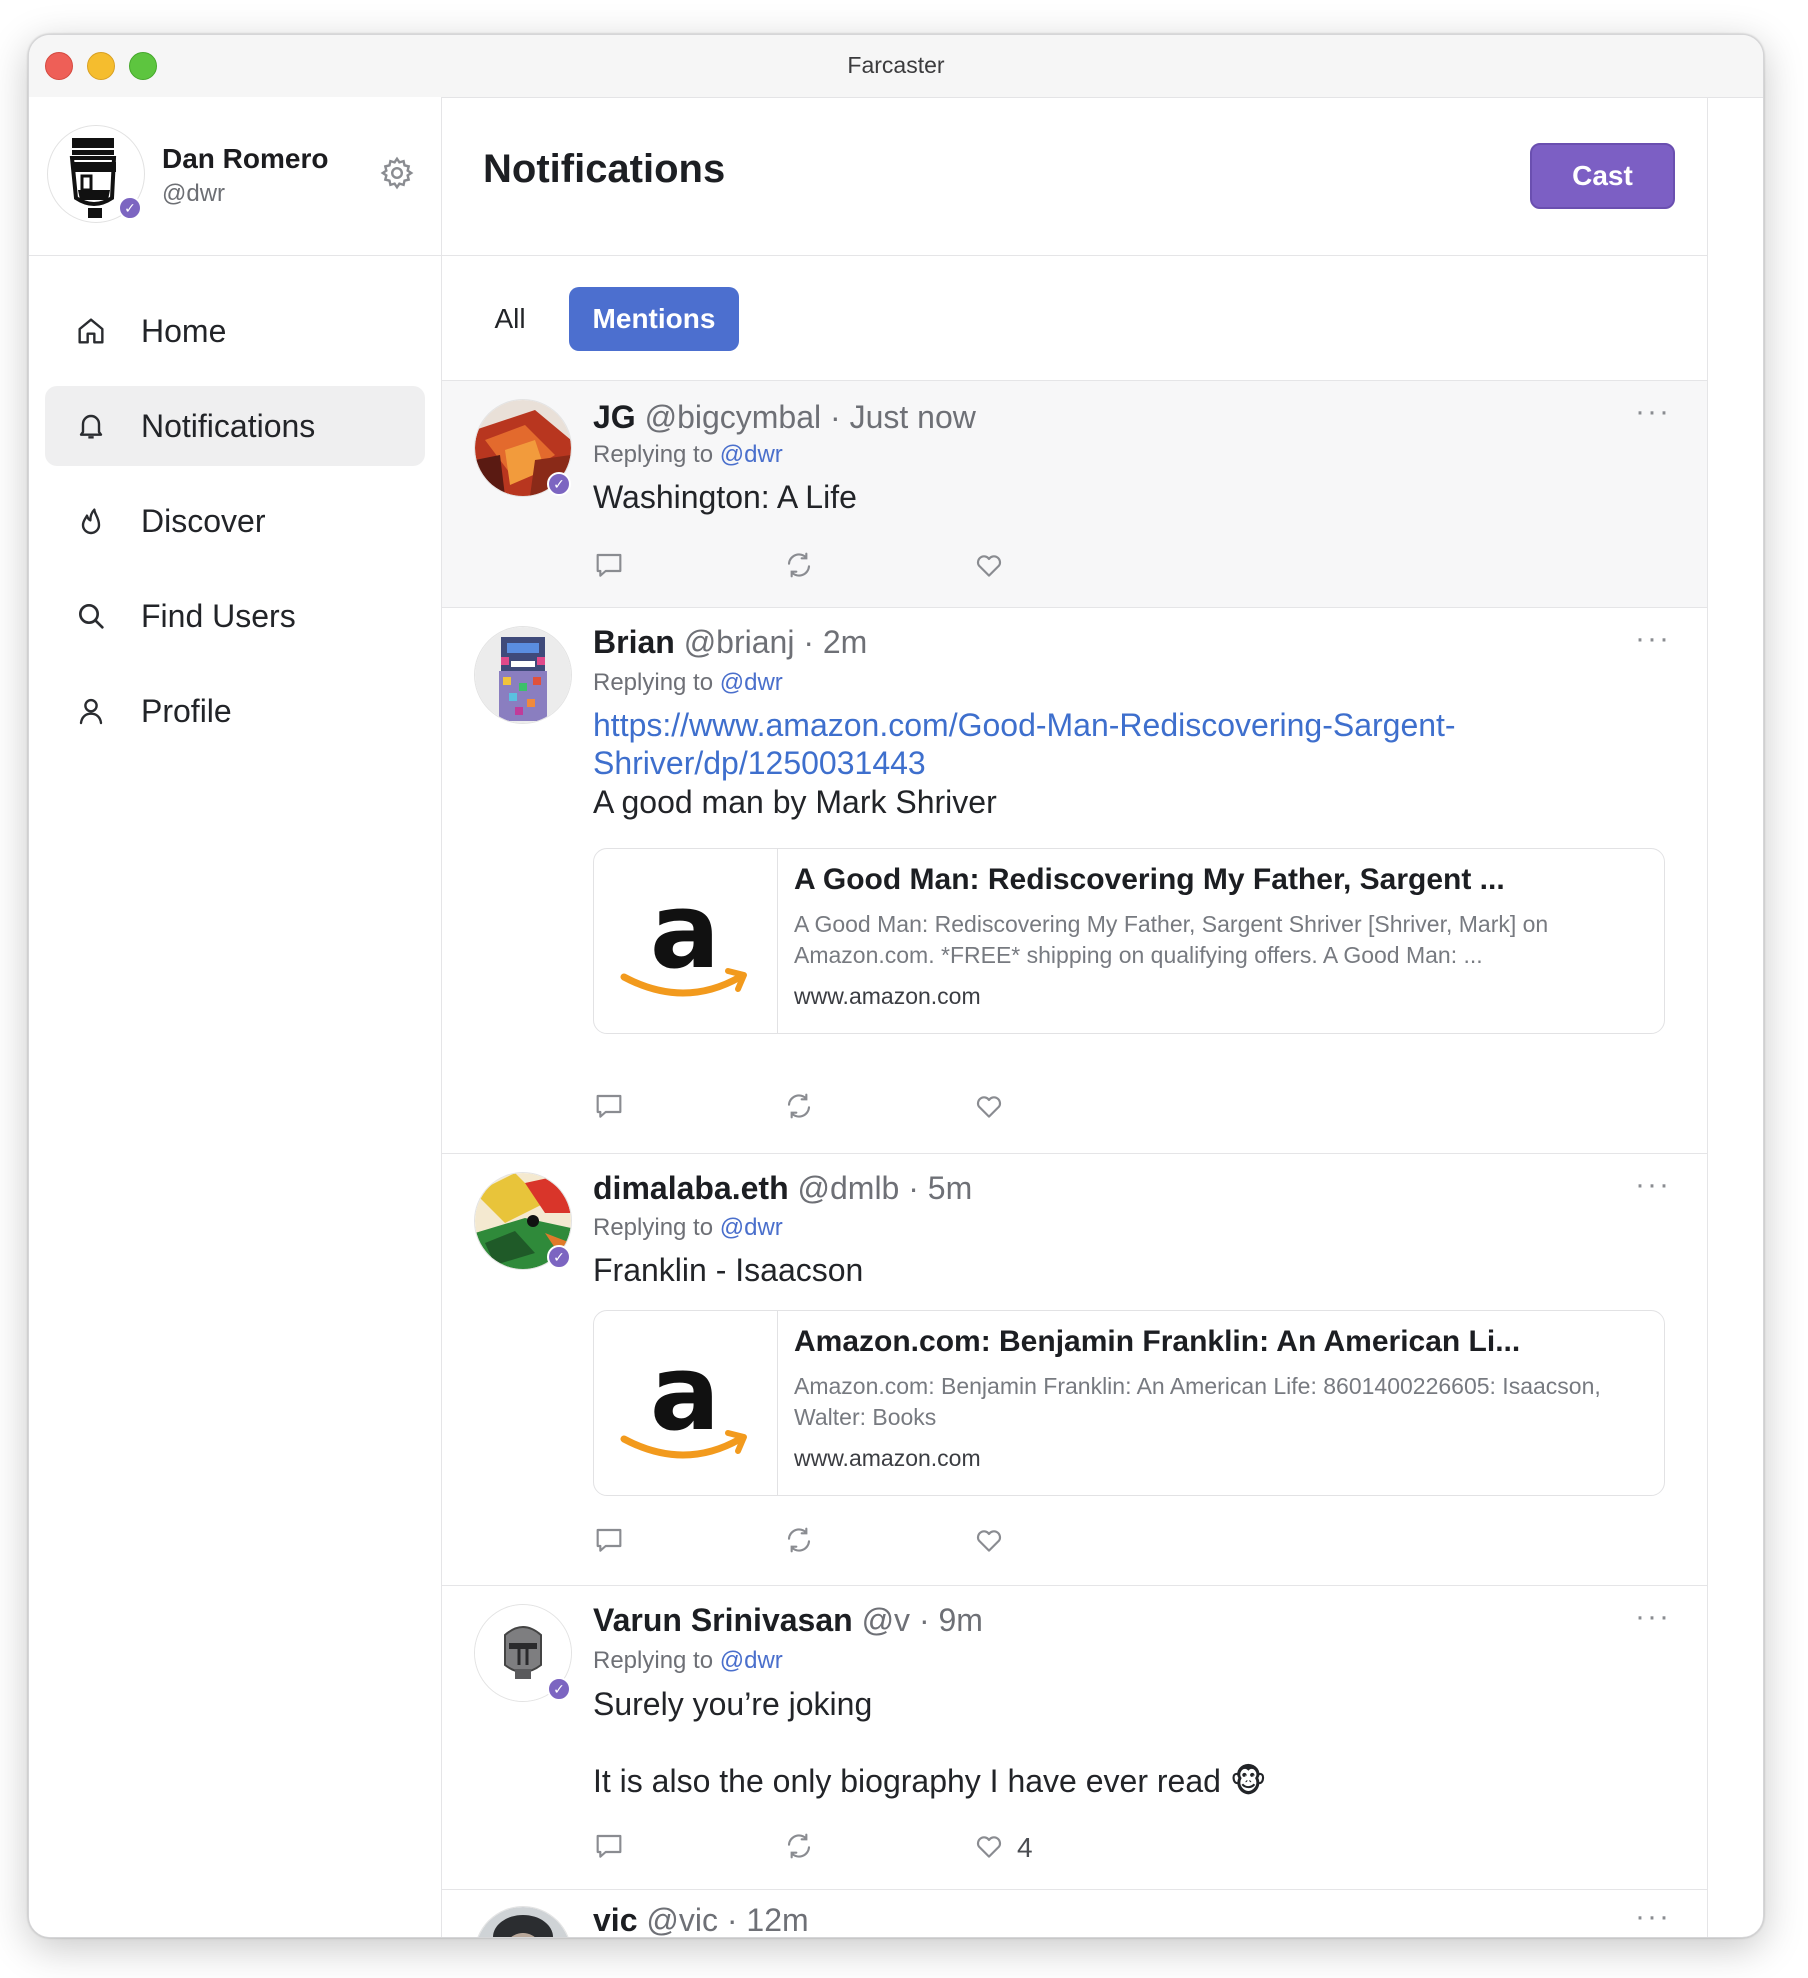 Image resolution: width=1808 pixels, height=1978 pixels. I want to click on cast-actions: 4, so click(843, 1848).